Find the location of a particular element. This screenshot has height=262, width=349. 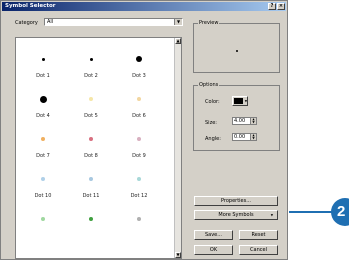

angle-spinner: 0.00 ▲ ▼ is located at coordinates (244, 137).